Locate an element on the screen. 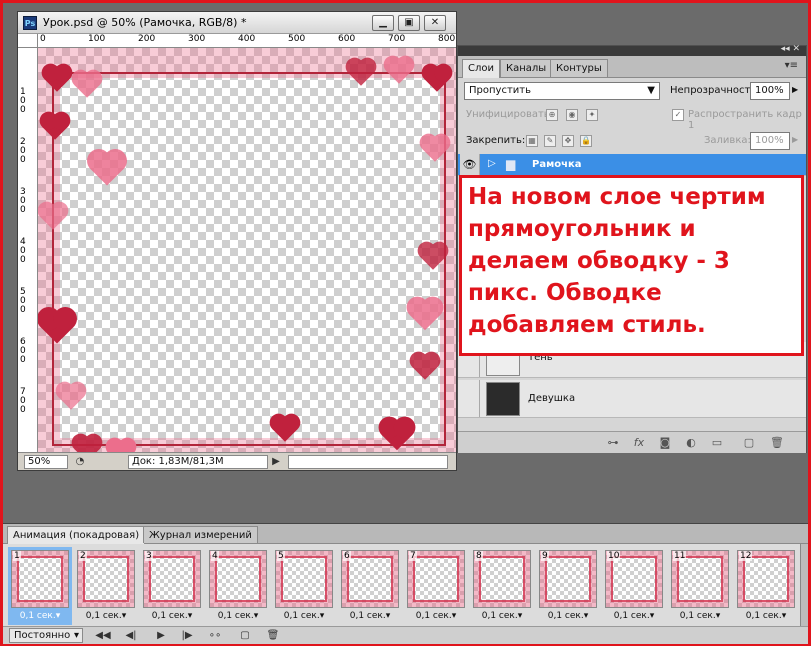  loop-select: Постоянно ▾ is located at coordinates (46, 635).